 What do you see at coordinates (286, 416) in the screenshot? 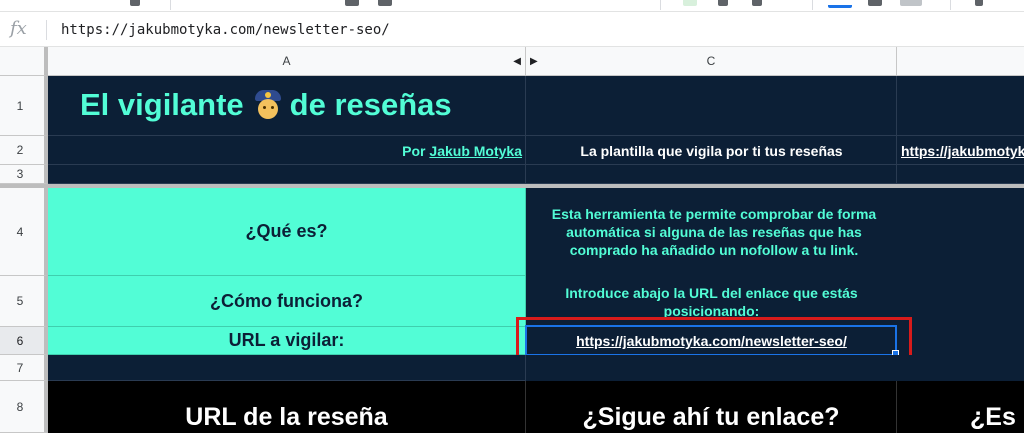
I see `review-url-header: URL de la reseña` at bounding box center [286, 416].